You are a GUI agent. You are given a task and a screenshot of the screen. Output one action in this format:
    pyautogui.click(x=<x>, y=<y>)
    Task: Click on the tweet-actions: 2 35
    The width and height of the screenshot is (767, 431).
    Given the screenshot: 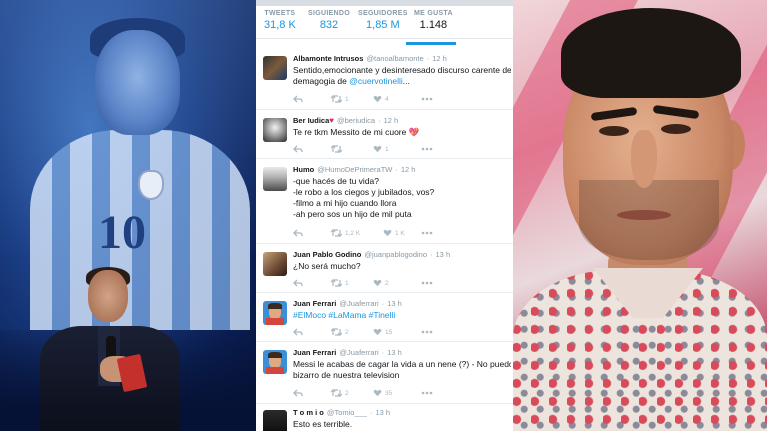 What is the action you would take?
    pyautogui.click(x=378, y=393)
    